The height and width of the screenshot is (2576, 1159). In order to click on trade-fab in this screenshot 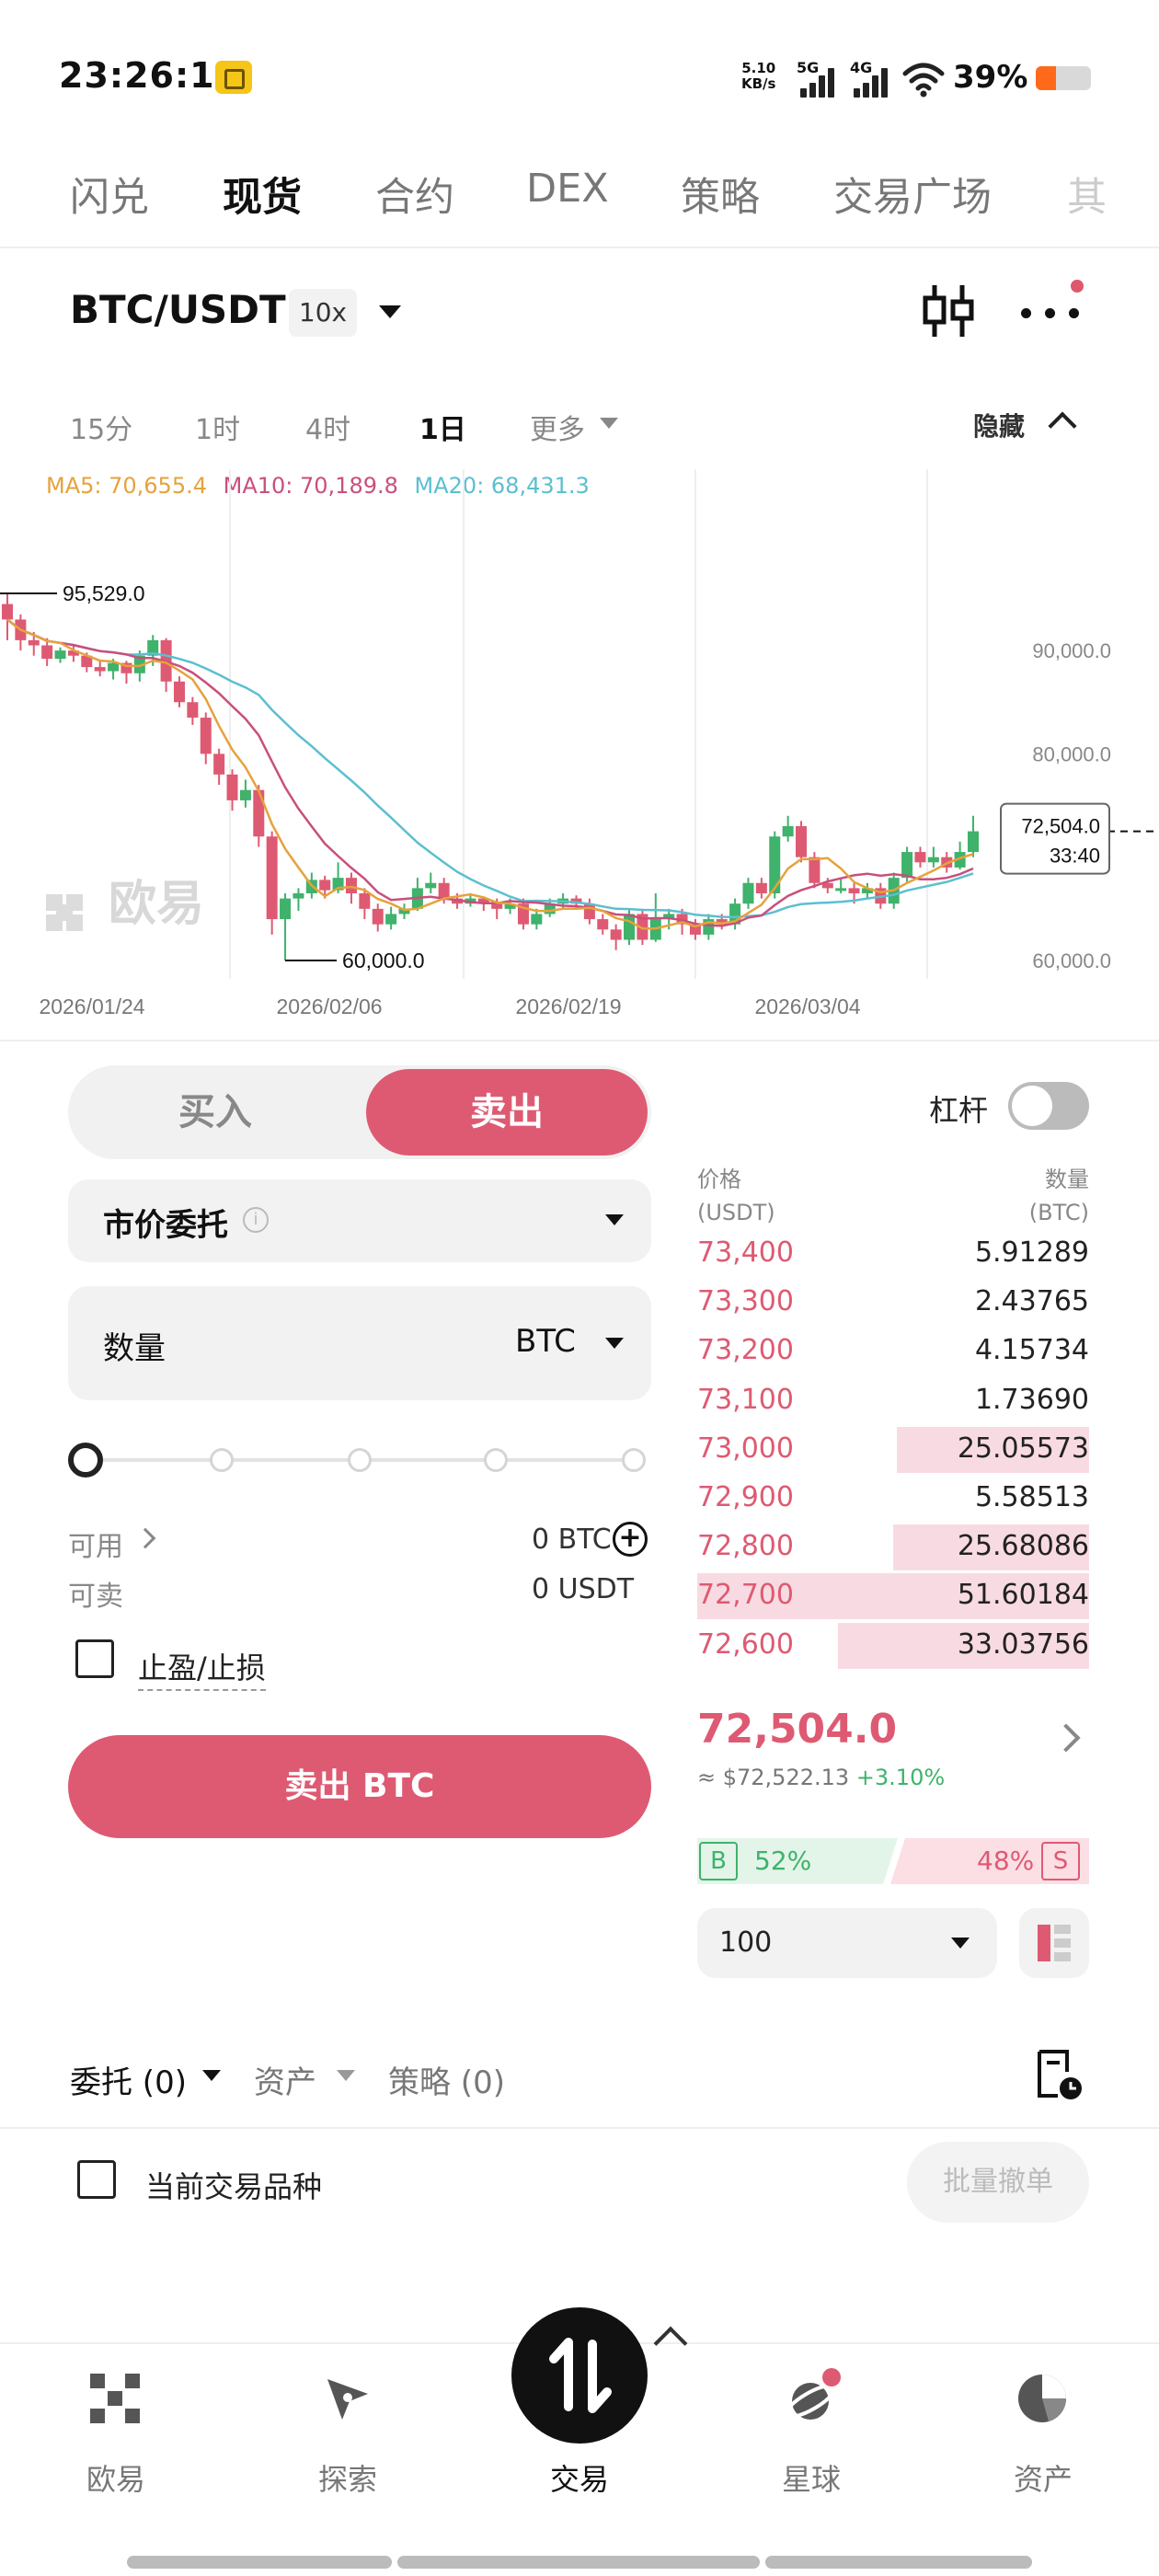, I will do `click(579, 2375)`.